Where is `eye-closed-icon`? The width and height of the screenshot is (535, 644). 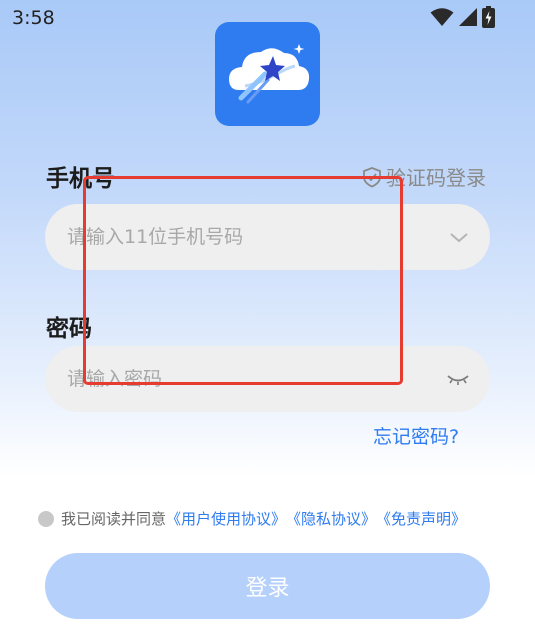 eye-closed-icon is located at coordinates (458, 379).